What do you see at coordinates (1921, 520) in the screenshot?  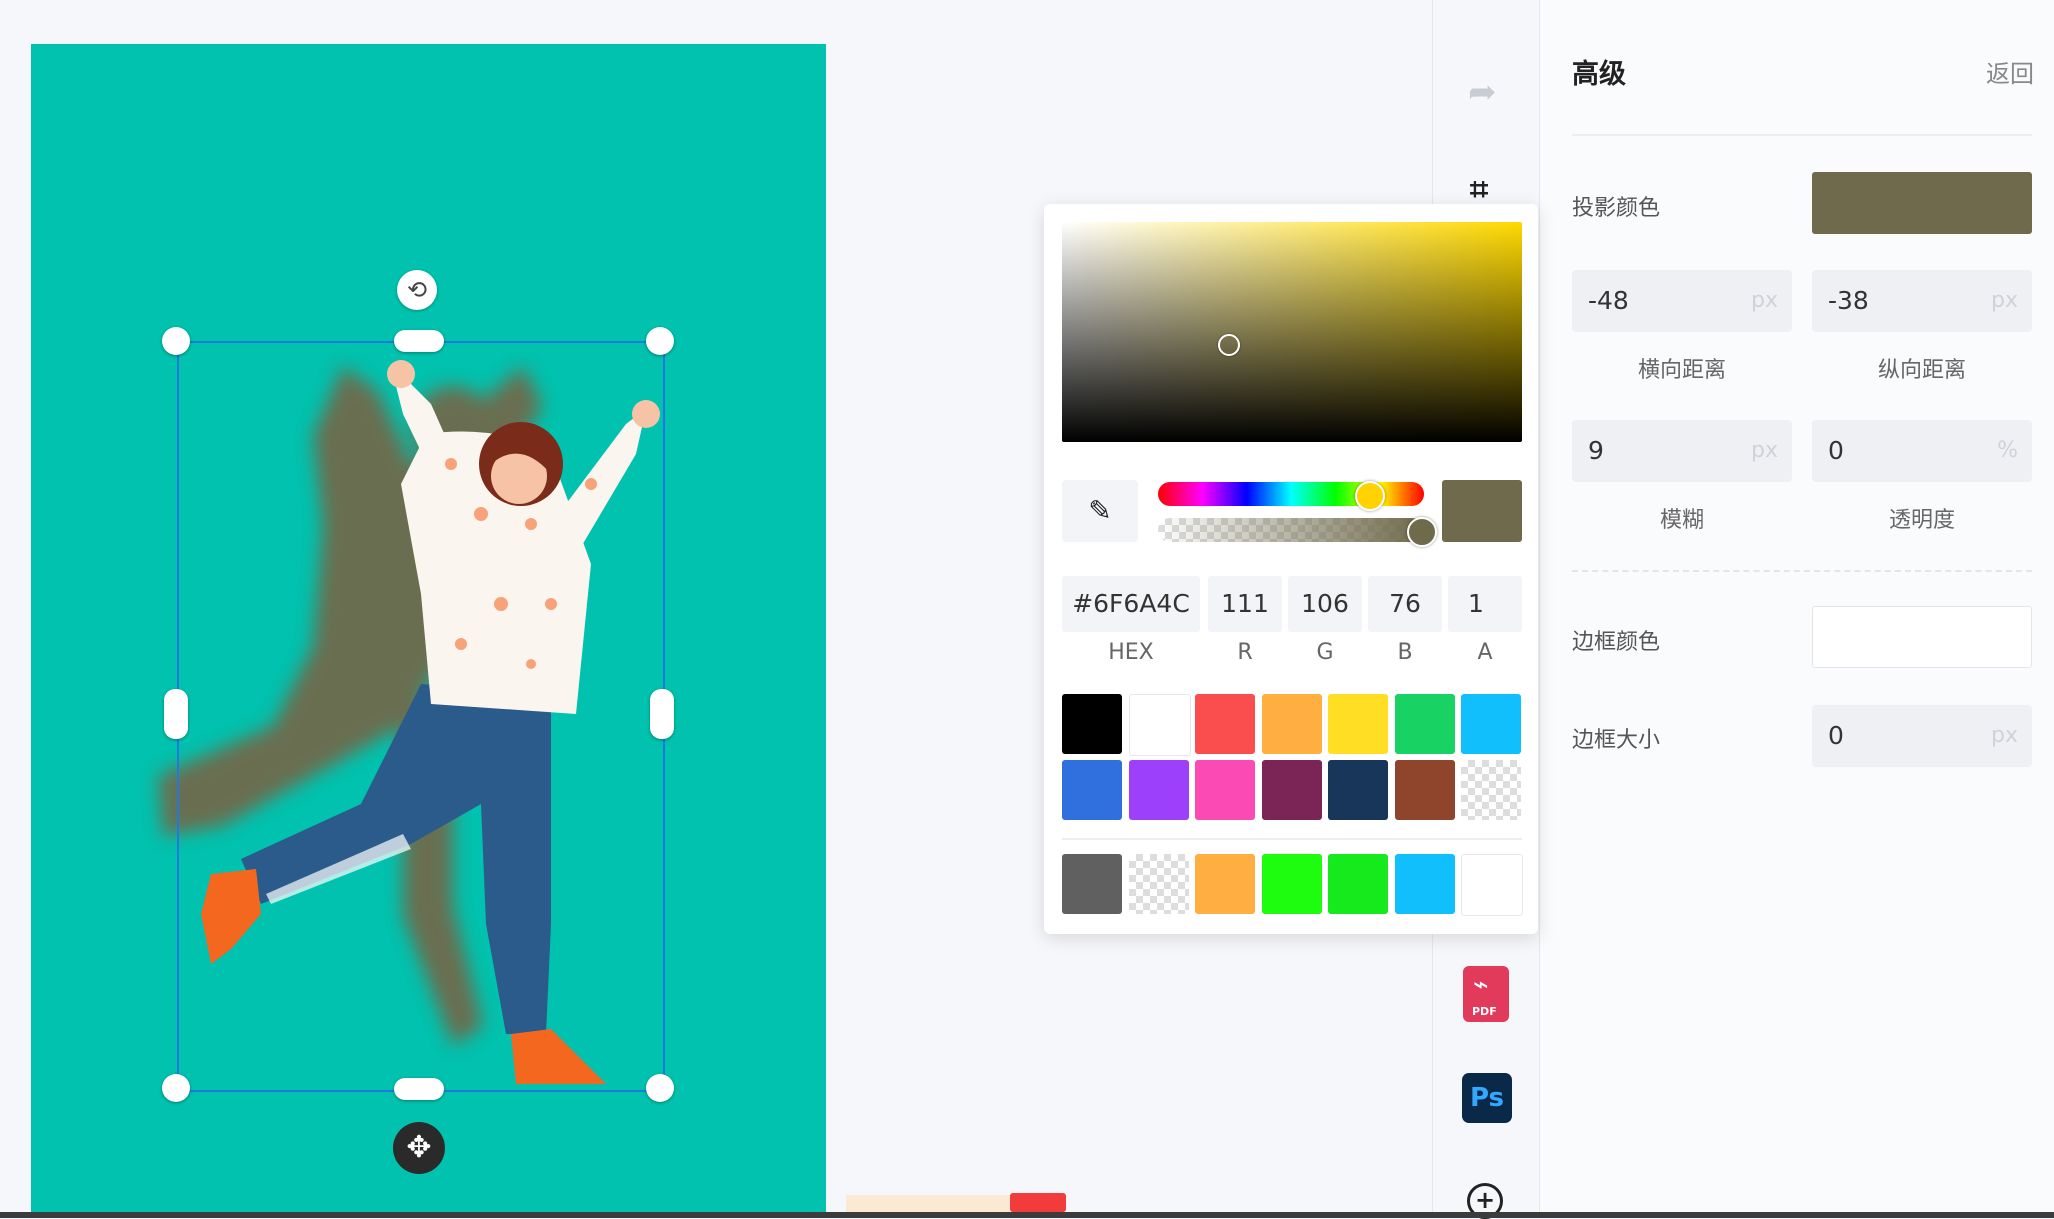 I see `opacity-caption: 透明度` at bounding box center [1921, 520].